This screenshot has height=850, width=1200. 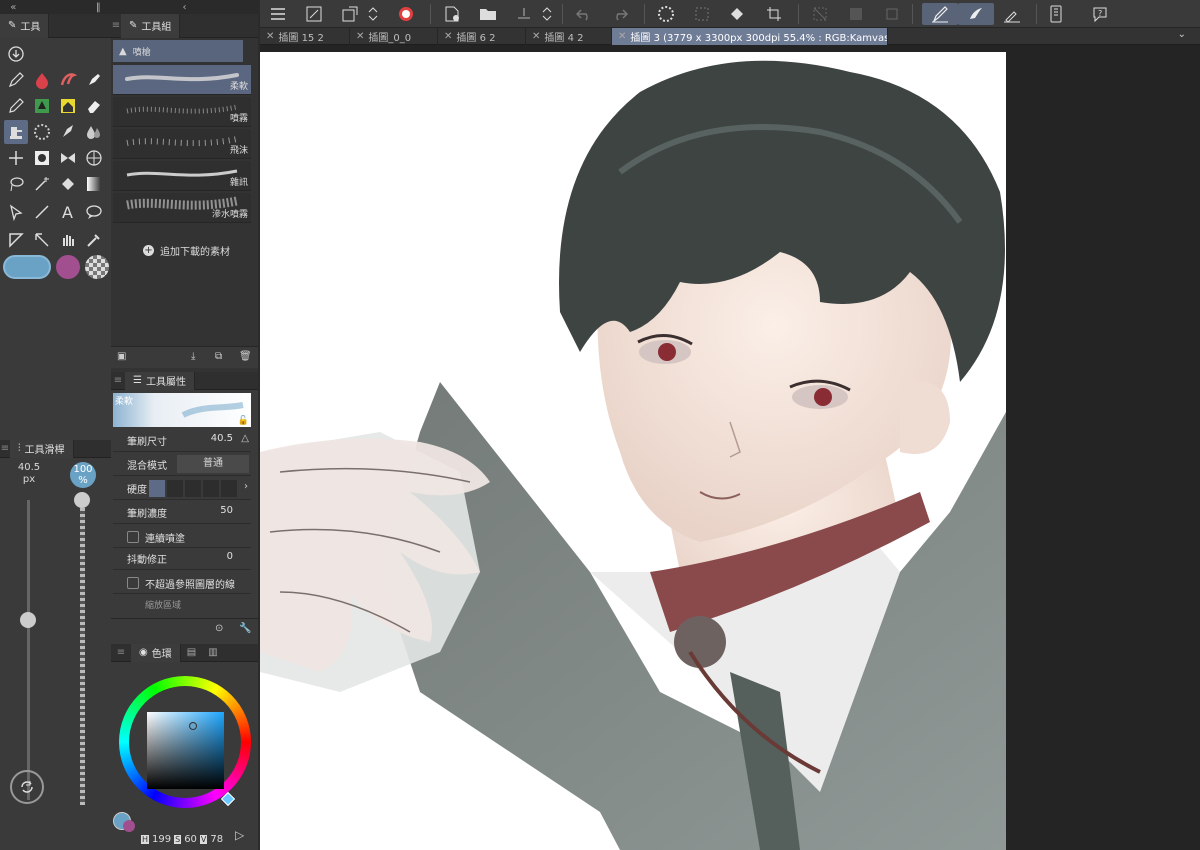 What do you see at coordinates (27, 787) in the screenshot?
I see `rotate-canvas-icon` at bounding box center [27, 787].